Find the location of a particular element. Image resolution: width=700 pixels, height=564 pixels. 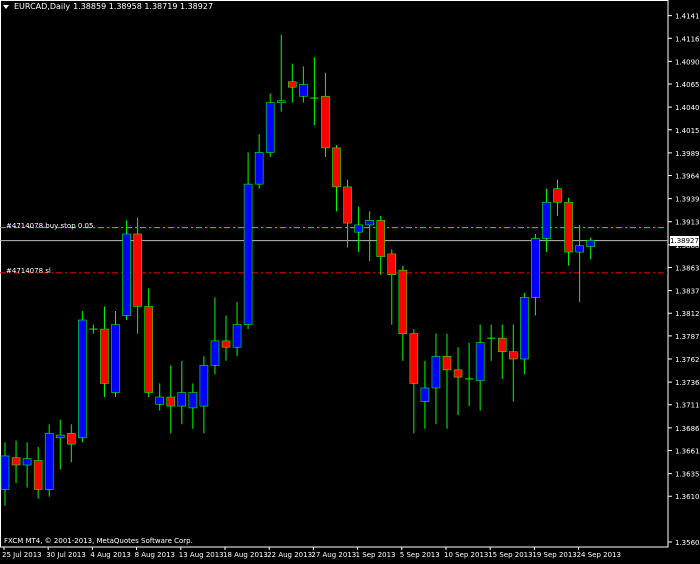

y-tick-label: 1.38375 is located at coordinates (687, 292).